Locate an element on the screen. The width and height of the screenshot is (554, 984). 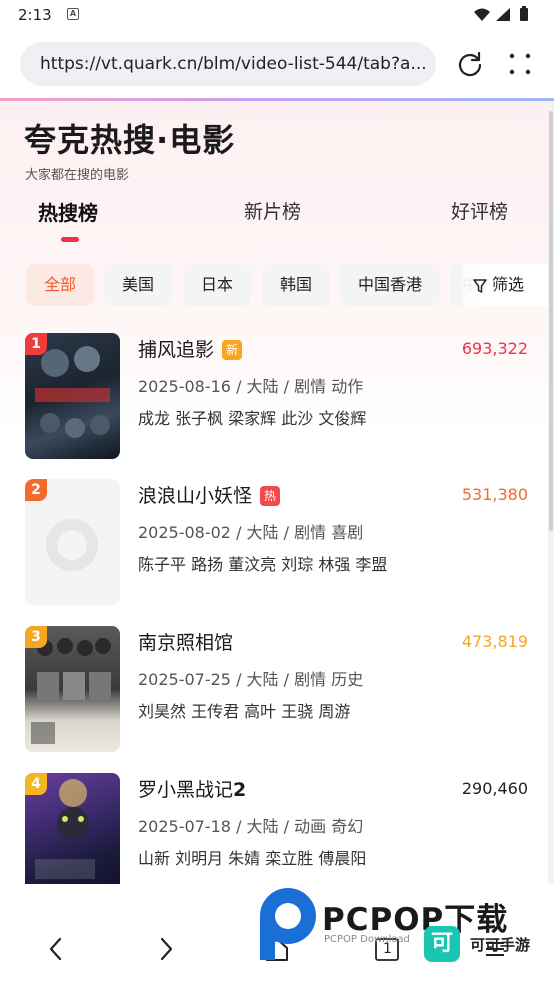
app-name: 可可手游 is located at coordinates (500, 945).